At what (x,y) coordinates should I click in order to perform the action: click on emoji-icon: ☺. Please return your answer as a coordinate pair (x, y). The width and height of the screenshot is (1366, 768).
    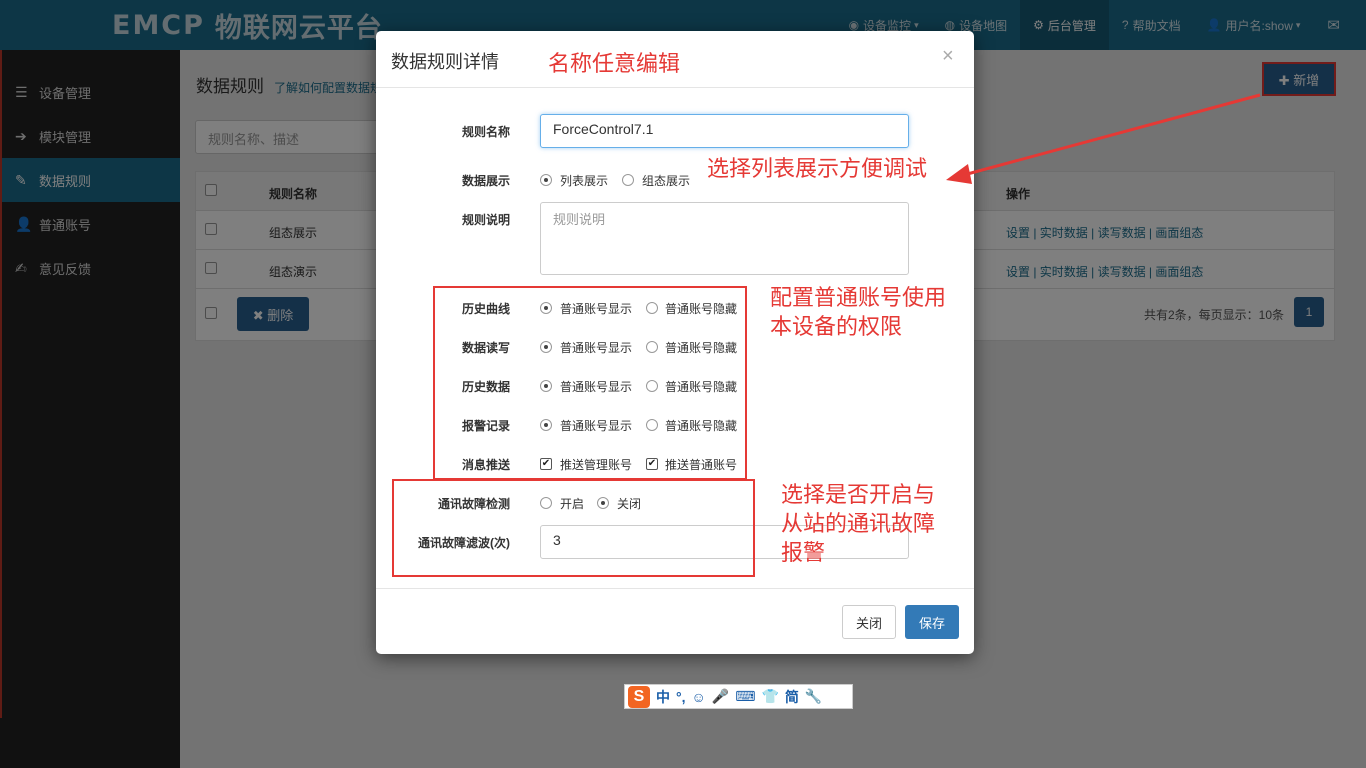
    Looking at the image, I should click on (699, 697).